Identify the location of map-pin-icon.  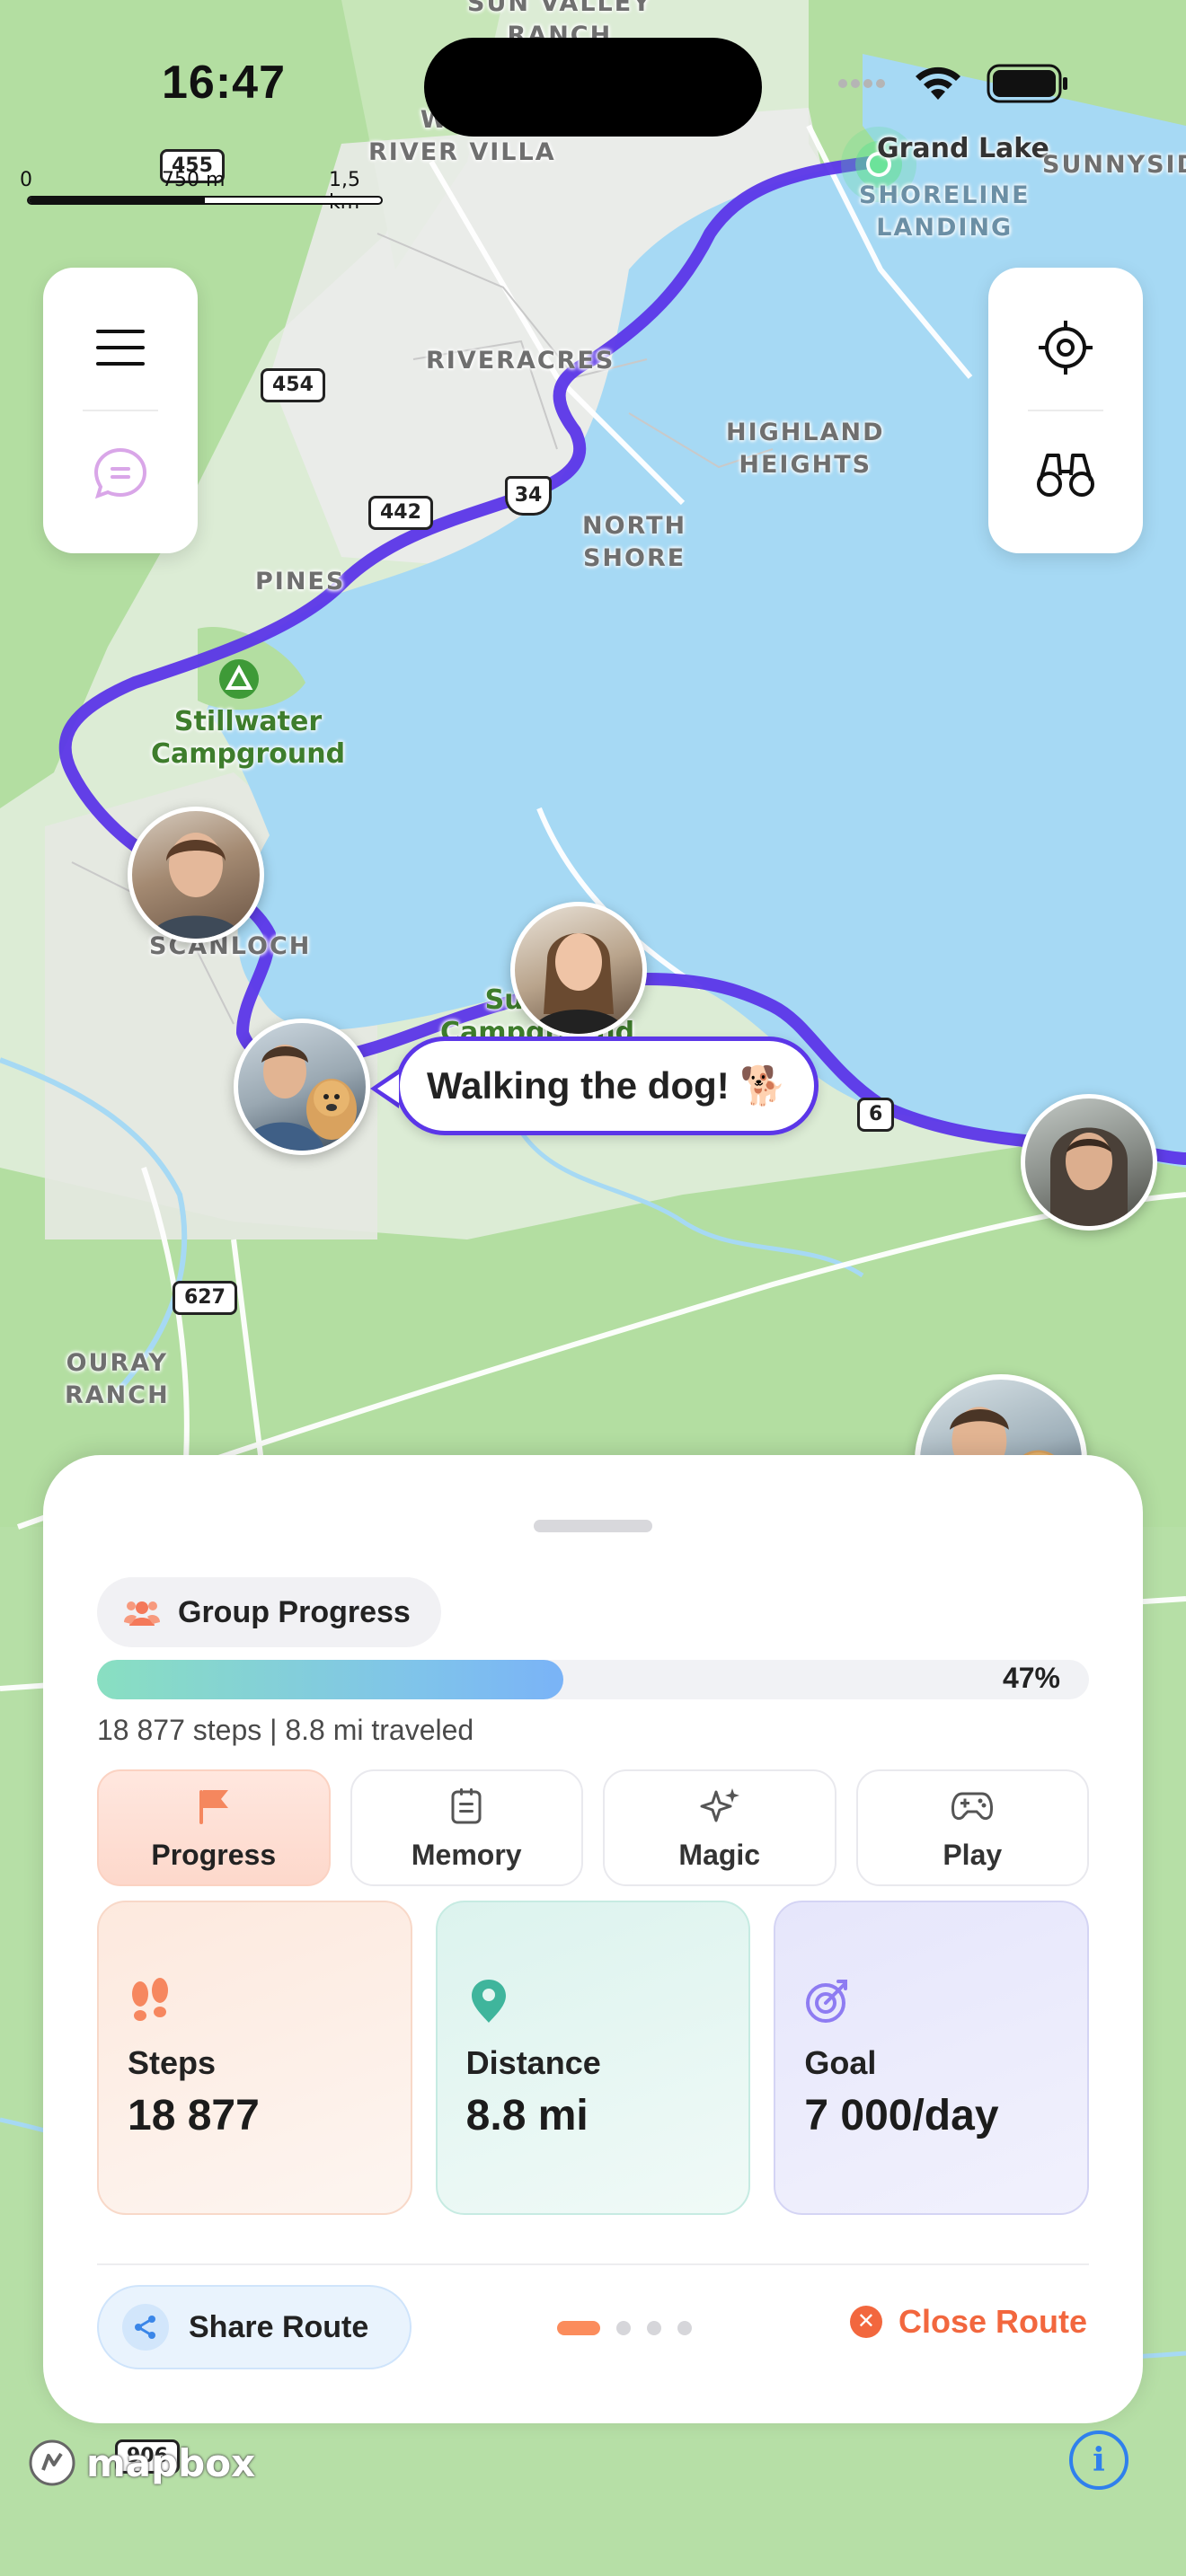
(489, 2001).